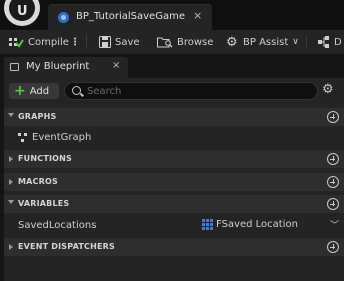  I want to click on section-event-dispatchers: EVENT DISPATCHERS, so click(174, 247).